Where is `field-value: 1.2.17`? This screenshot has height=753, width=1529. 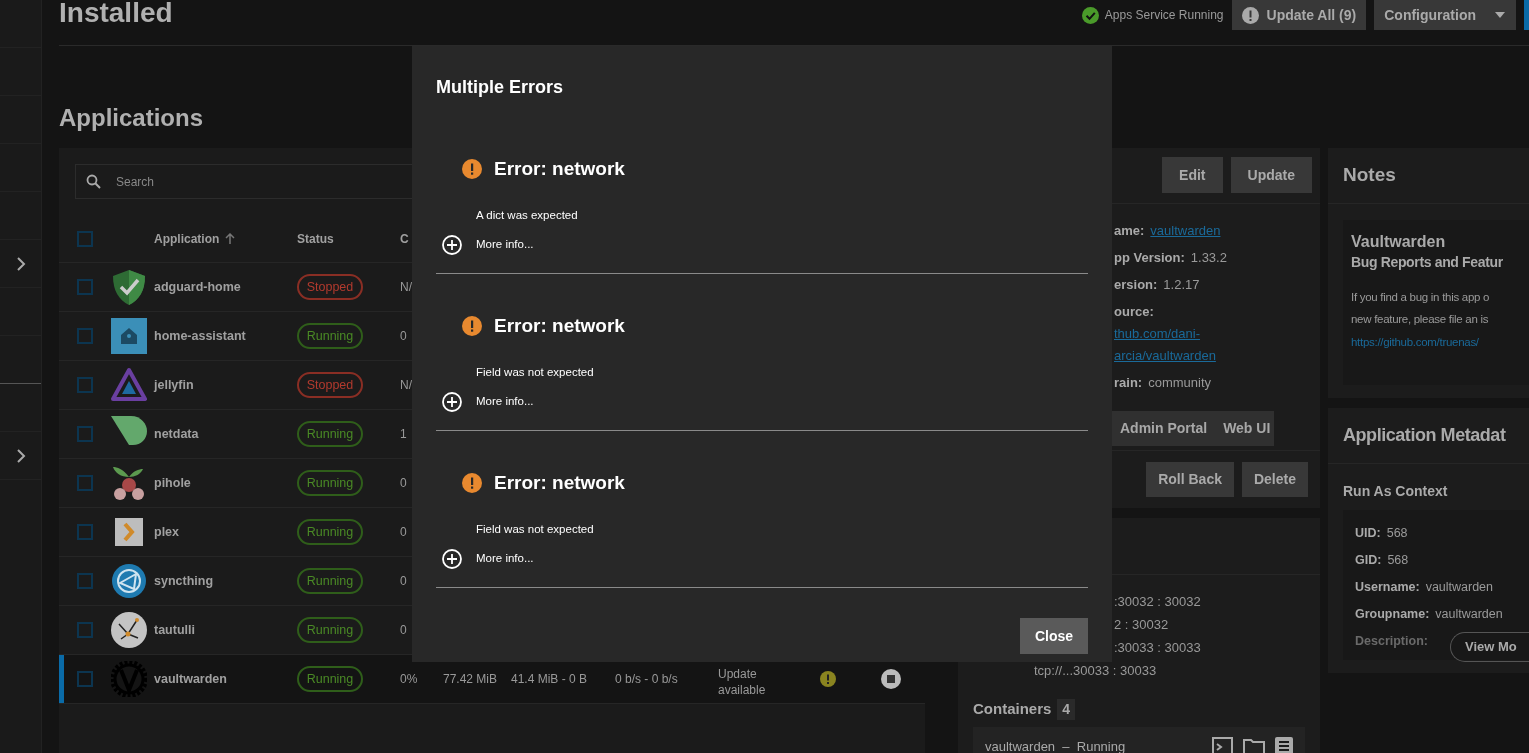
field-value: 1.2.17 is located at coordinates (1181, 285).